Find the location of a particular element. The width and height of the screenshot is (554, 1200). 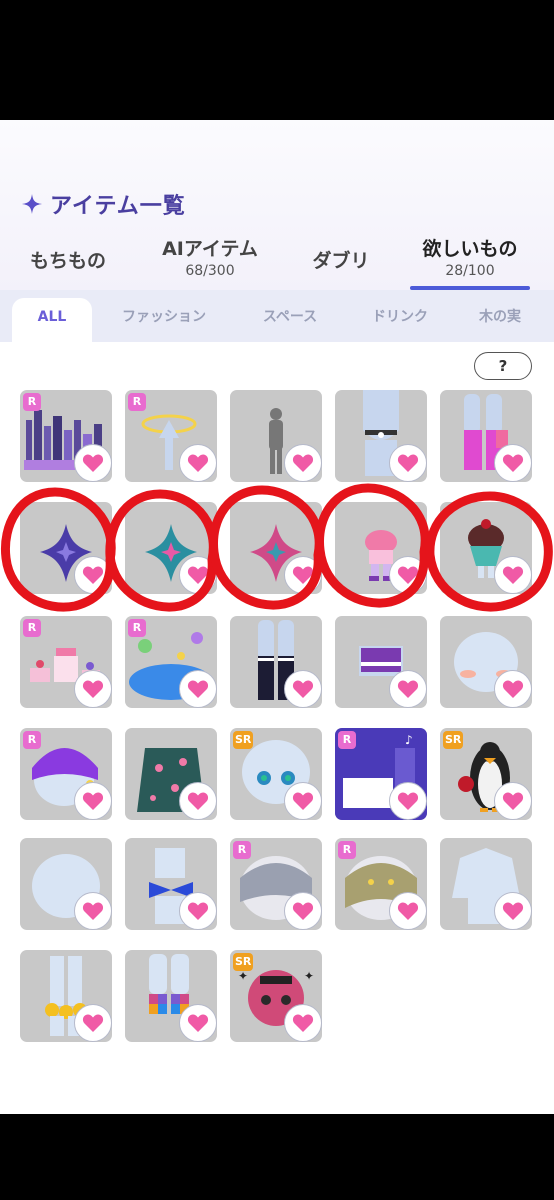

tab-ai-items: AIアイテム 68/300 is located at coordinates (210, 256).